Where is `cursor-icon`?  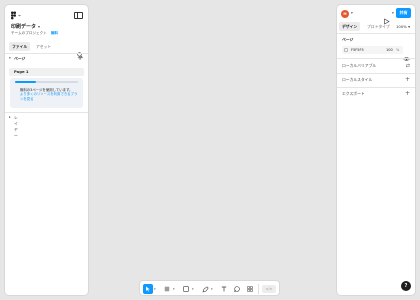
cursor-icon is located at coordinates (148, 289).